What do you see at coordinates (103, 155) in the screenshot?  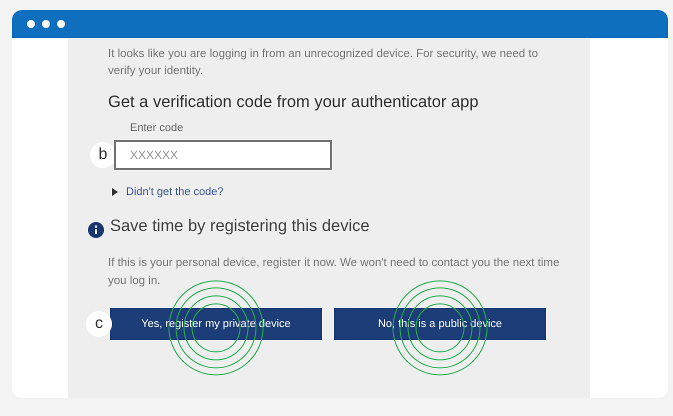 I see `step-badge: b` at bounding box center [103, 155].